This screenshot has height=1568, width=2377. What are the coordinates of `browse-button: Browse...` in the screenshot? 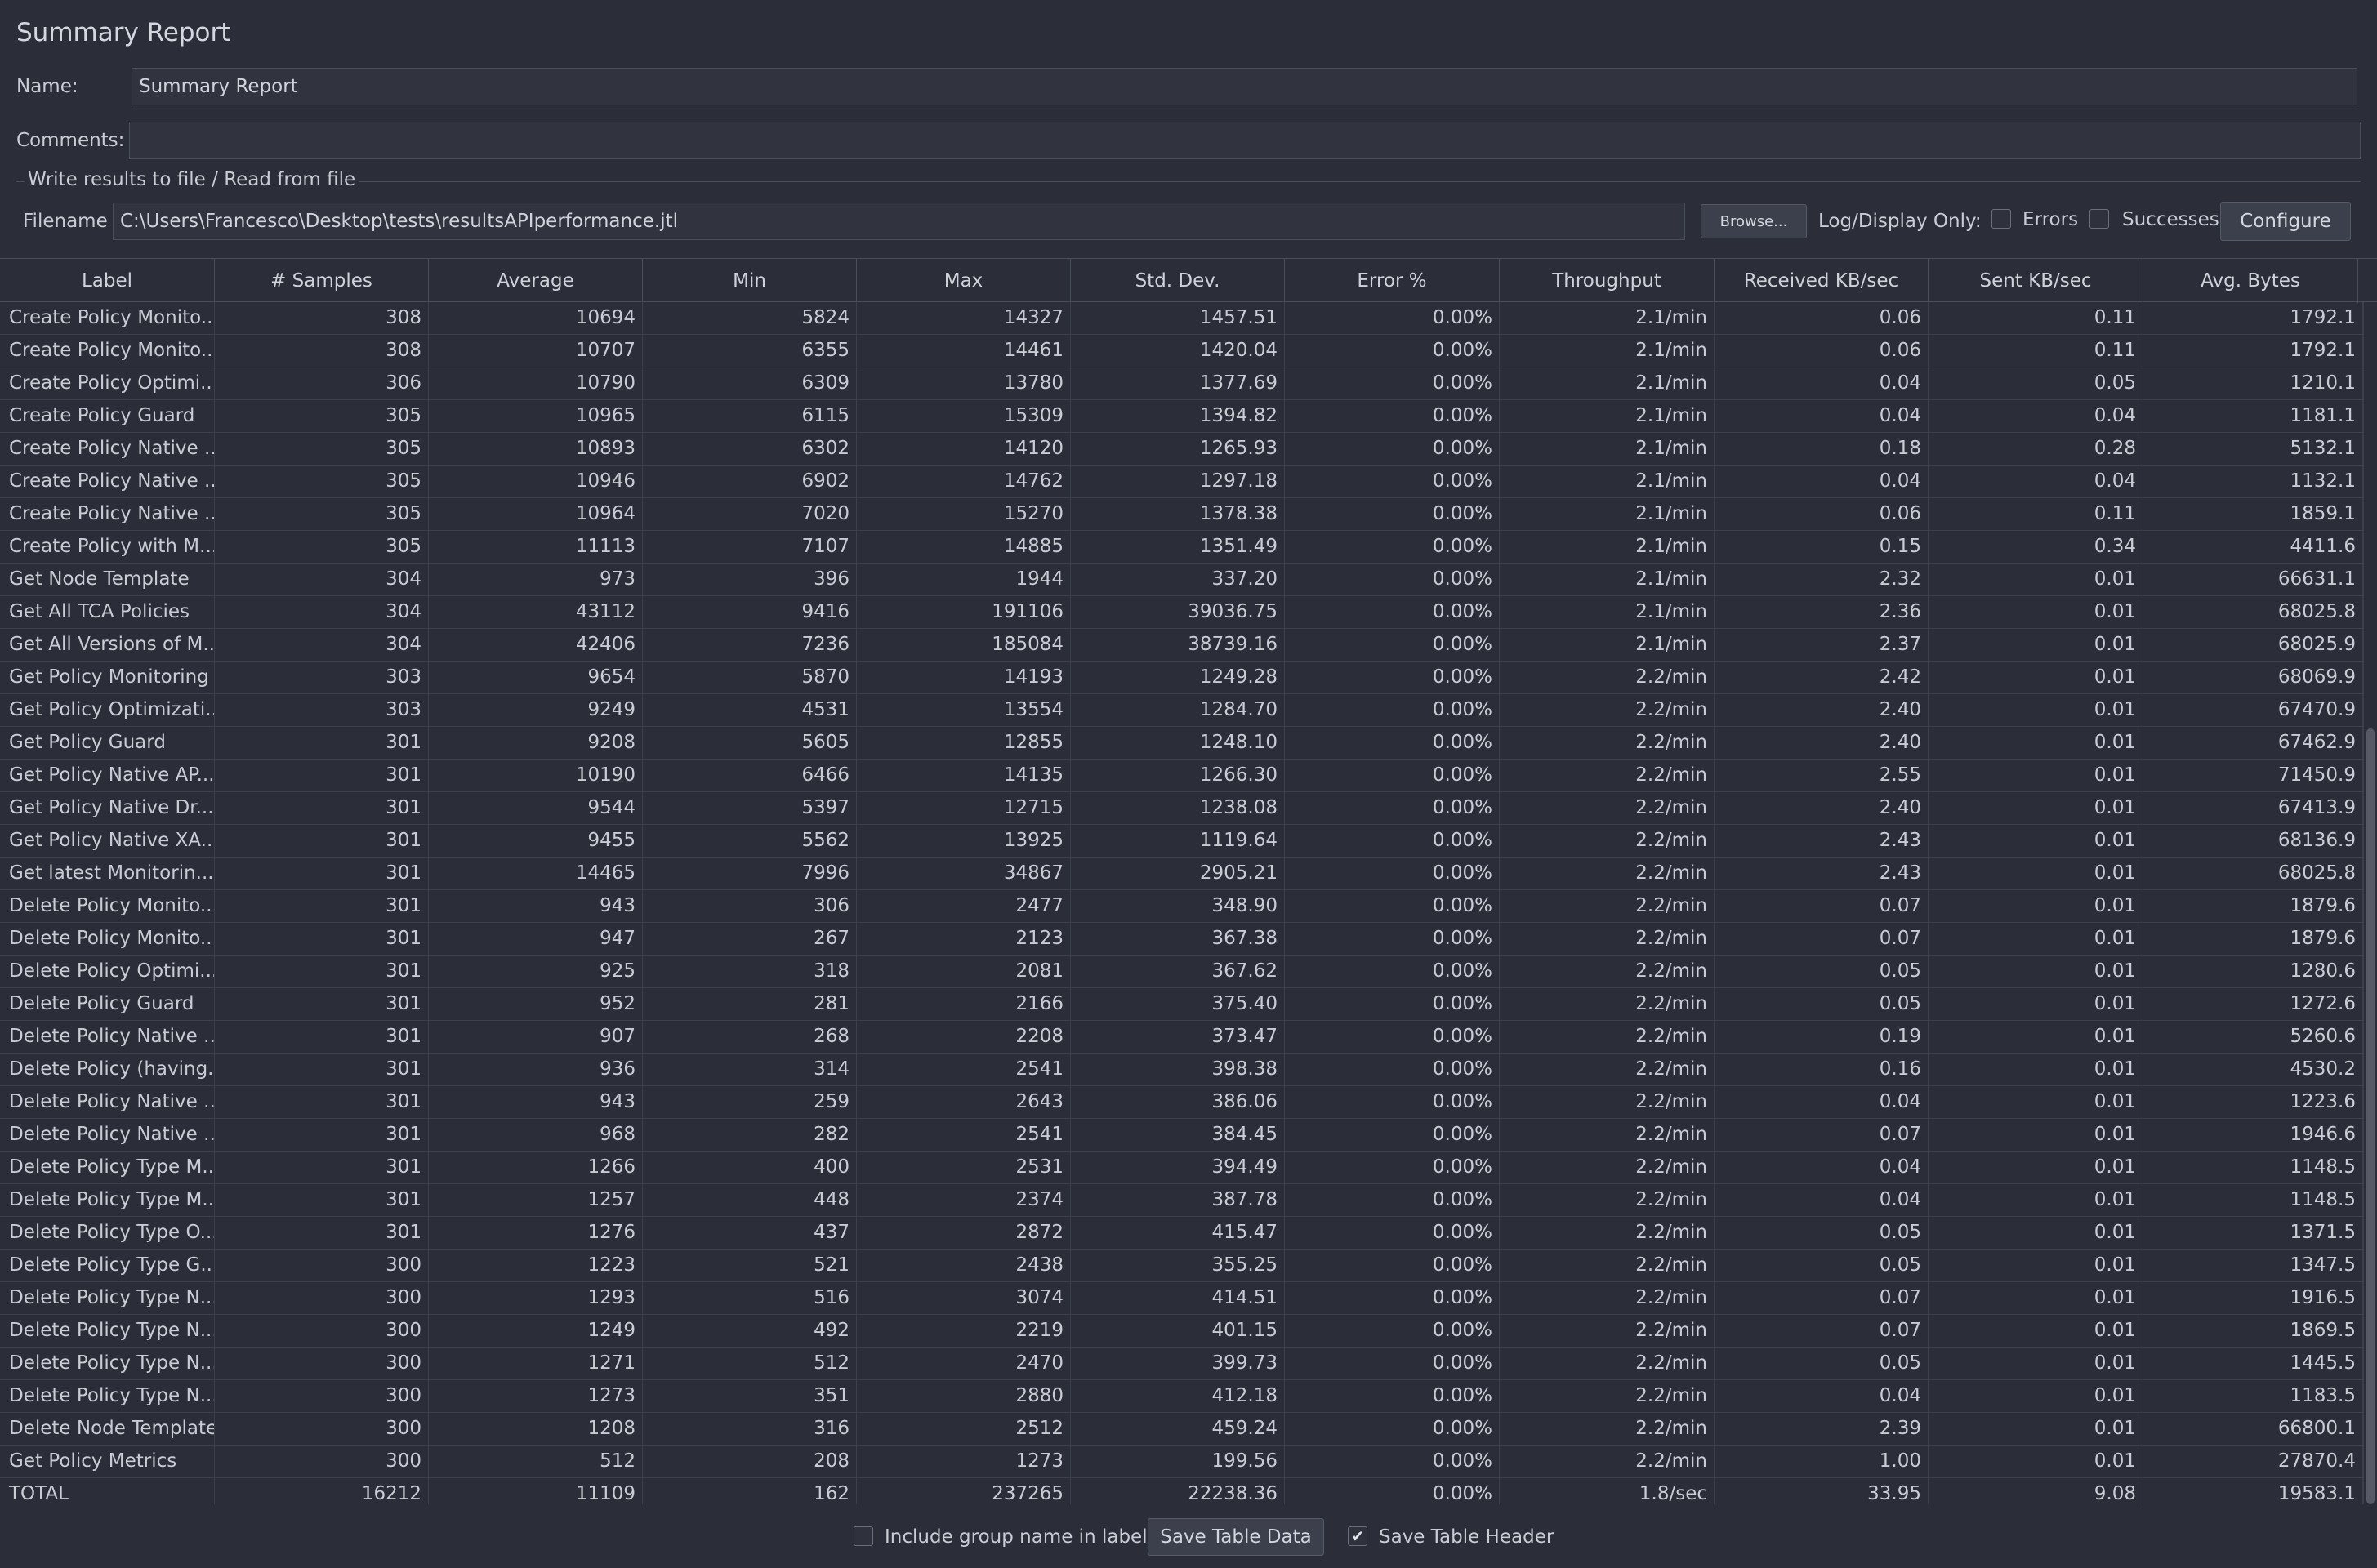 It's located at (1754, 221).